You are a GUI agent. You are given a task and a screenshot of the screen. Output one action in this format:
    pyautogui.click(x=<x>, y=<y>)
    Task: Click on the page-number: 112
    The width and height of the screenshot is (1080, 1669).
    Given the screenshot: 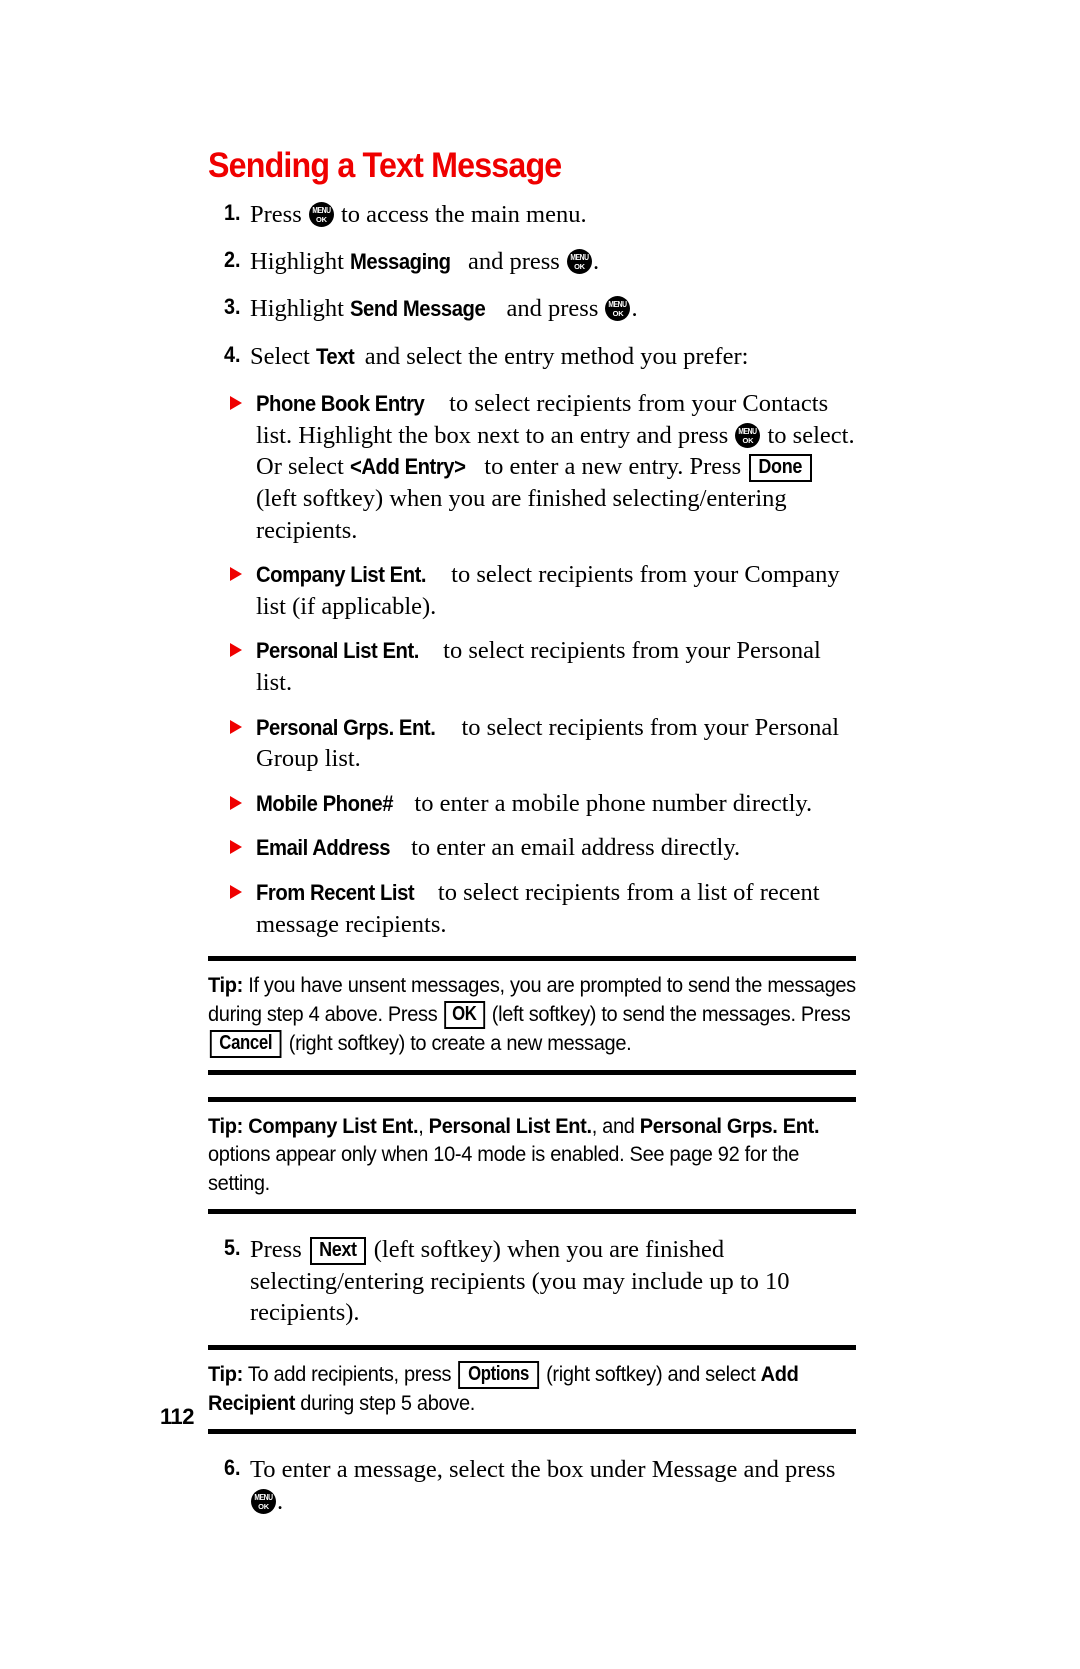 What is the action you would take?
    pyautogui.click(x=177, y=1416)
    